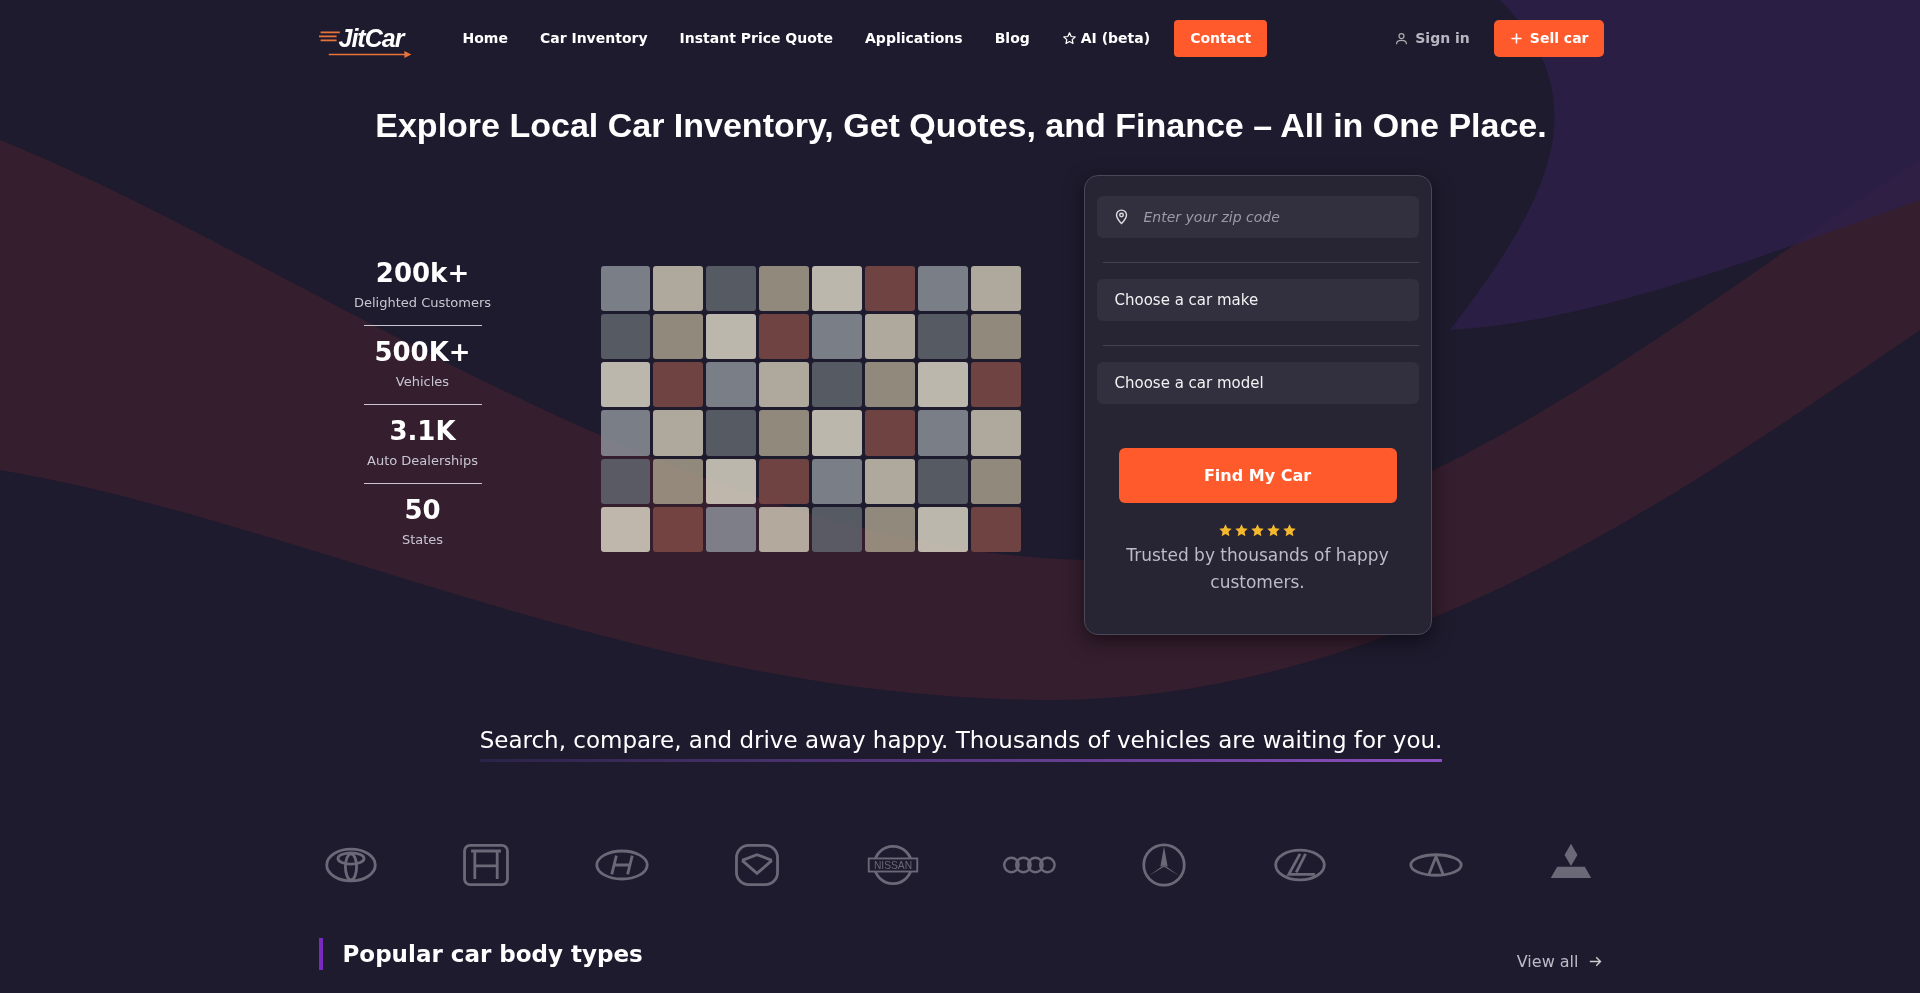  What do you see at coordinates (1402, 38) in the screenshot?
I see `user-icon` at bounding box center [1402, 38].